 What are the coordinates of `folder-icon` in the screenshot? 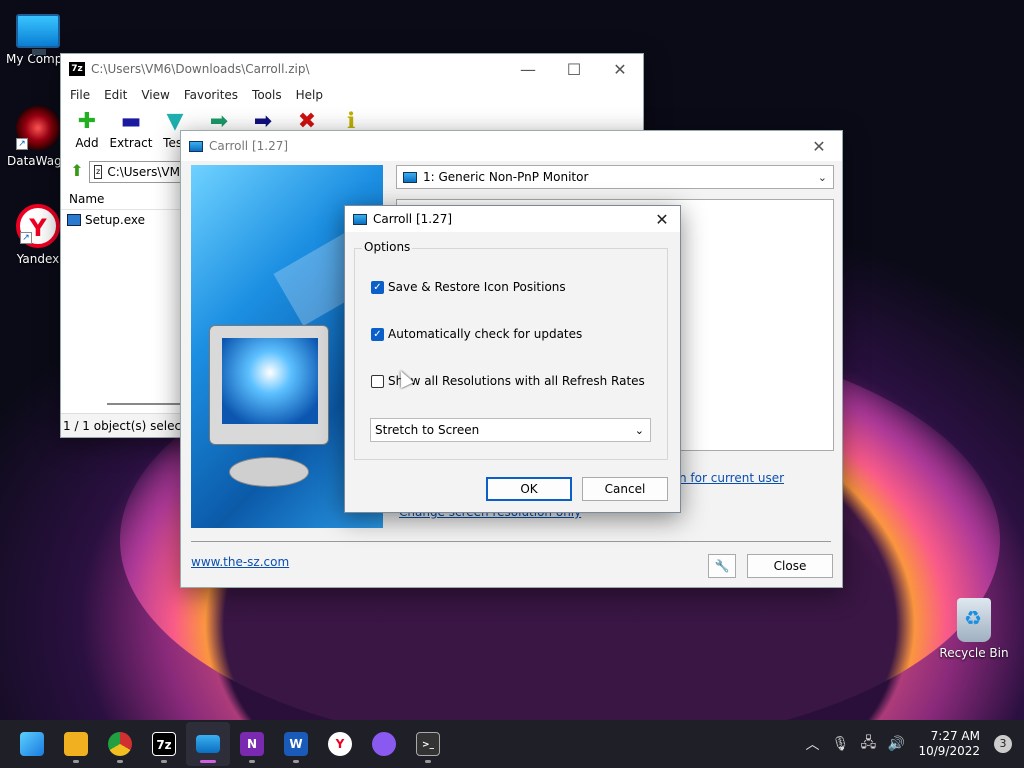 It's located at (76, 744).